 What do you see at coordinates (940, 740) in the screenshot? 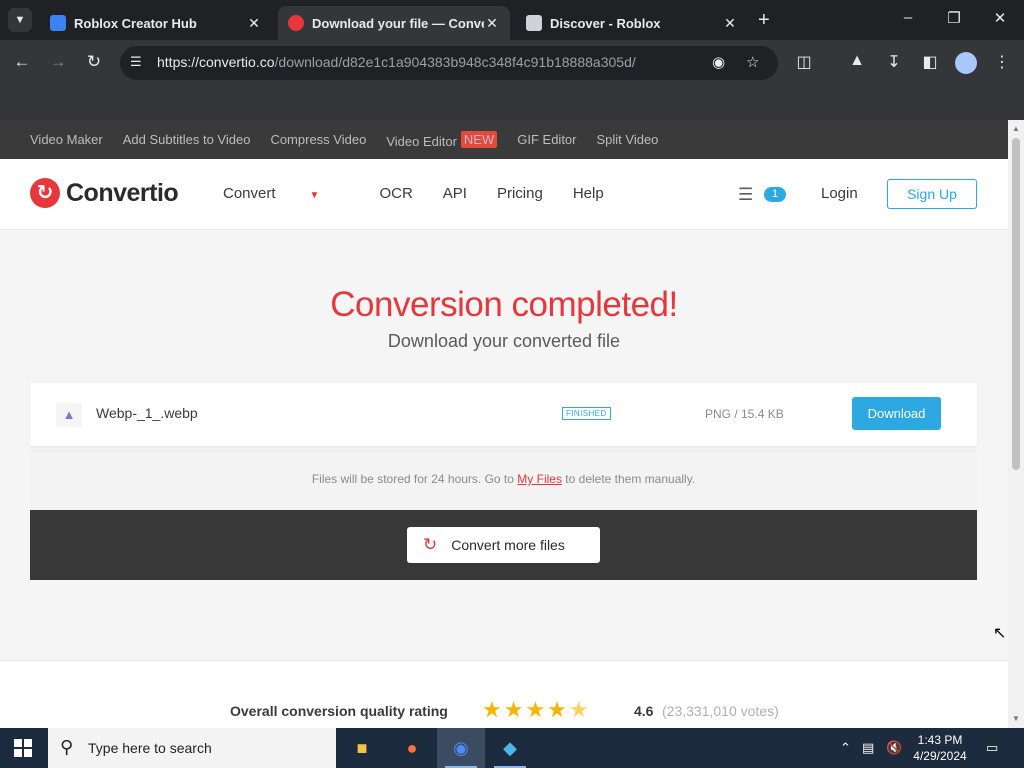
I see `clock-time: 1:43 PM` at bounding box center [940, 740].